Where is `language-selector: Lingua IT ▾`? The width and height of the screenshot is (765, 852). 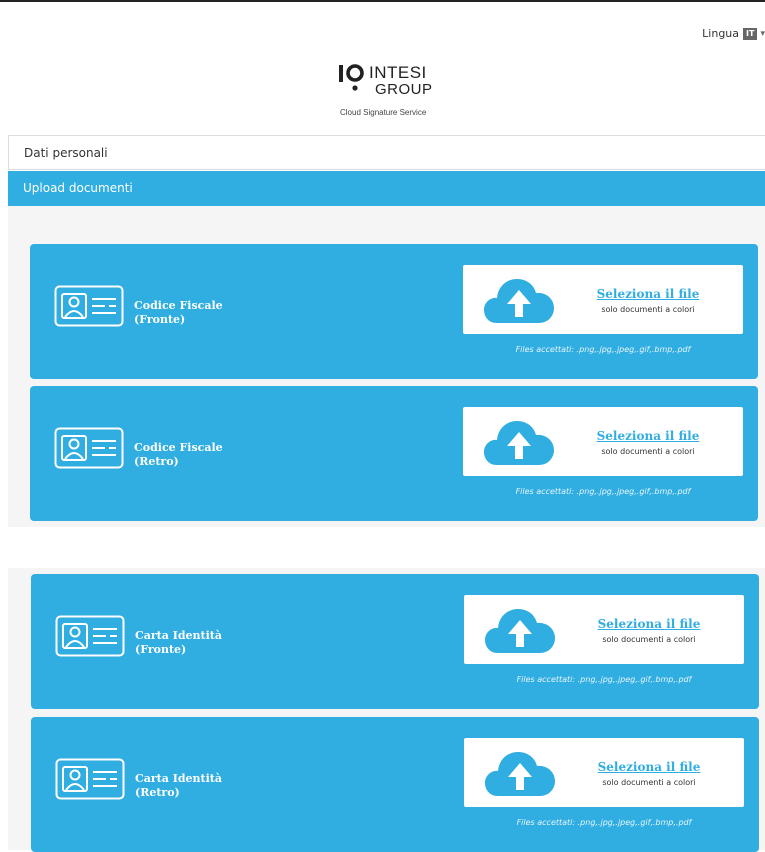 language-selector: Lingua IT ▾ is located at coordinates (733, 33).